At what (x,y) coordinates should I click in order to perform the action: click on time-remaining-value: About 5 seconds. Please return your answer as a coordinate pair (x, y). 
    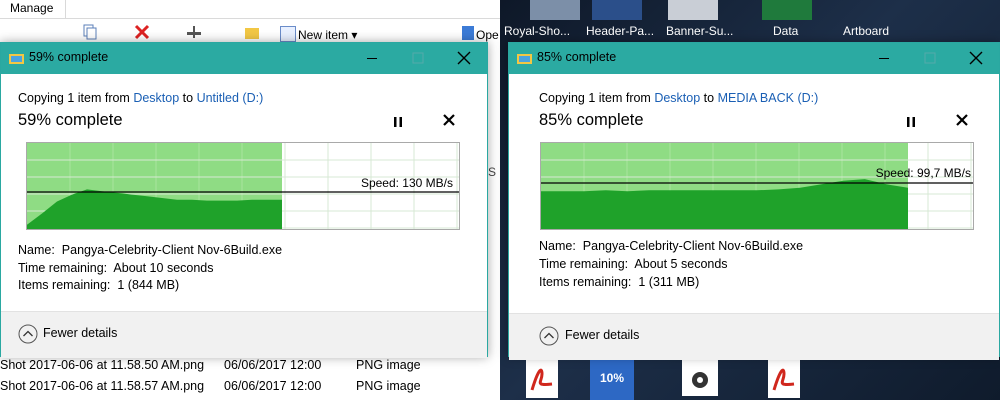
    Looking at the image, I should click on (681, 264).